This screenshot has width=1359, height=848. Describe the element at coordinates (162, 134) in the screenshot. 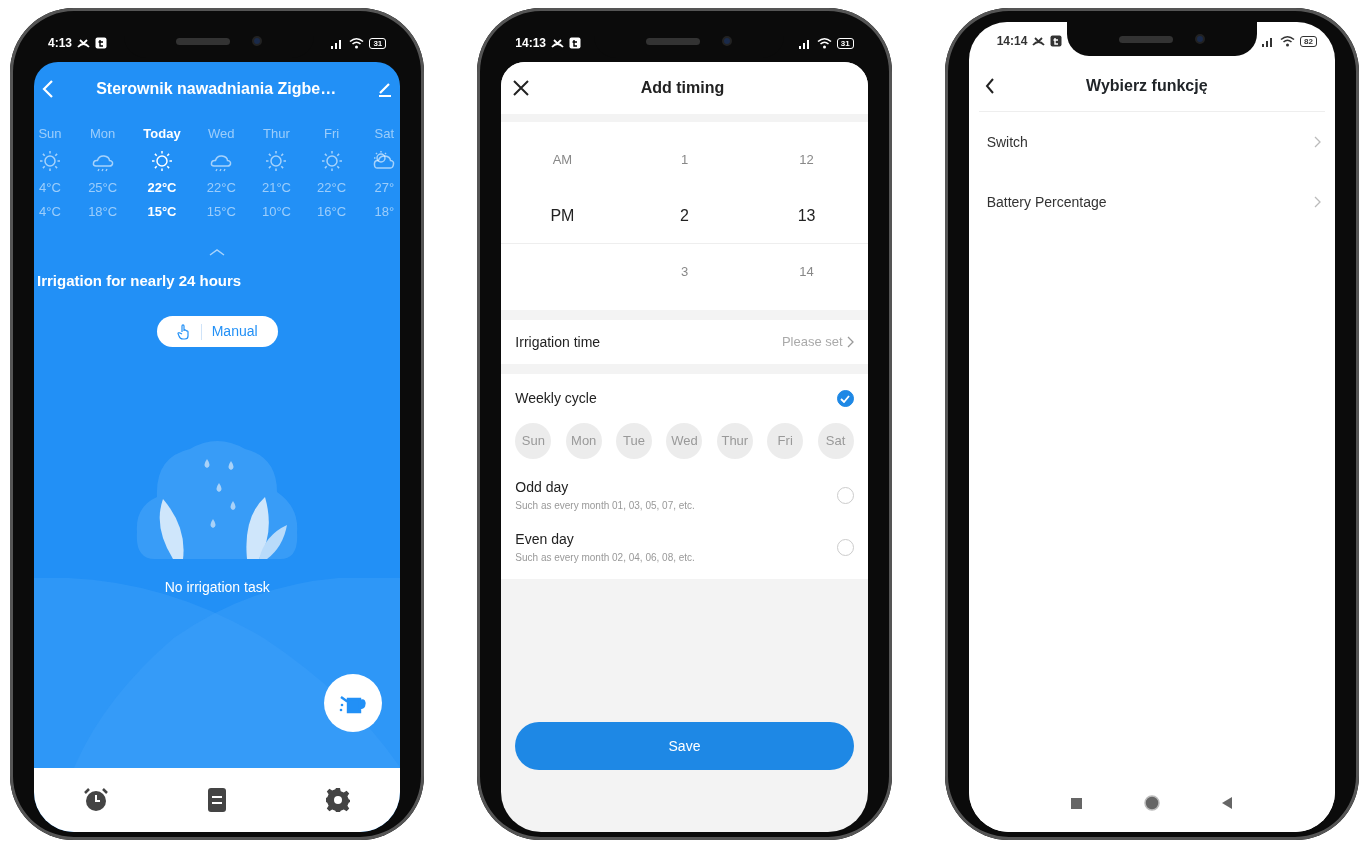

I see `day-label: Today` at that location.